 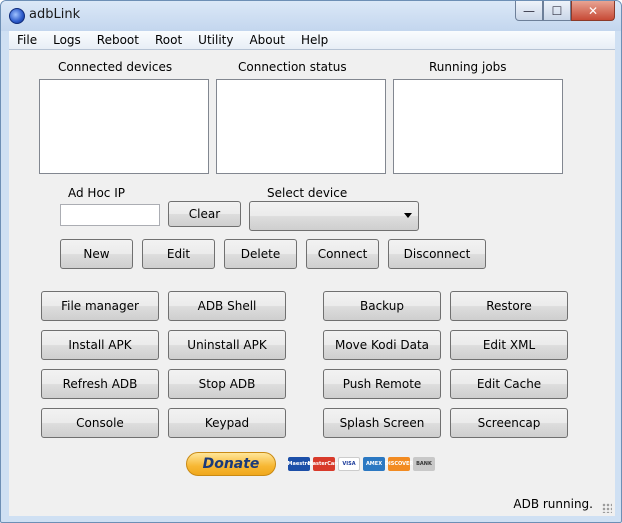 I want to click on select-device-label: Select device, so click(x=307, y=193).